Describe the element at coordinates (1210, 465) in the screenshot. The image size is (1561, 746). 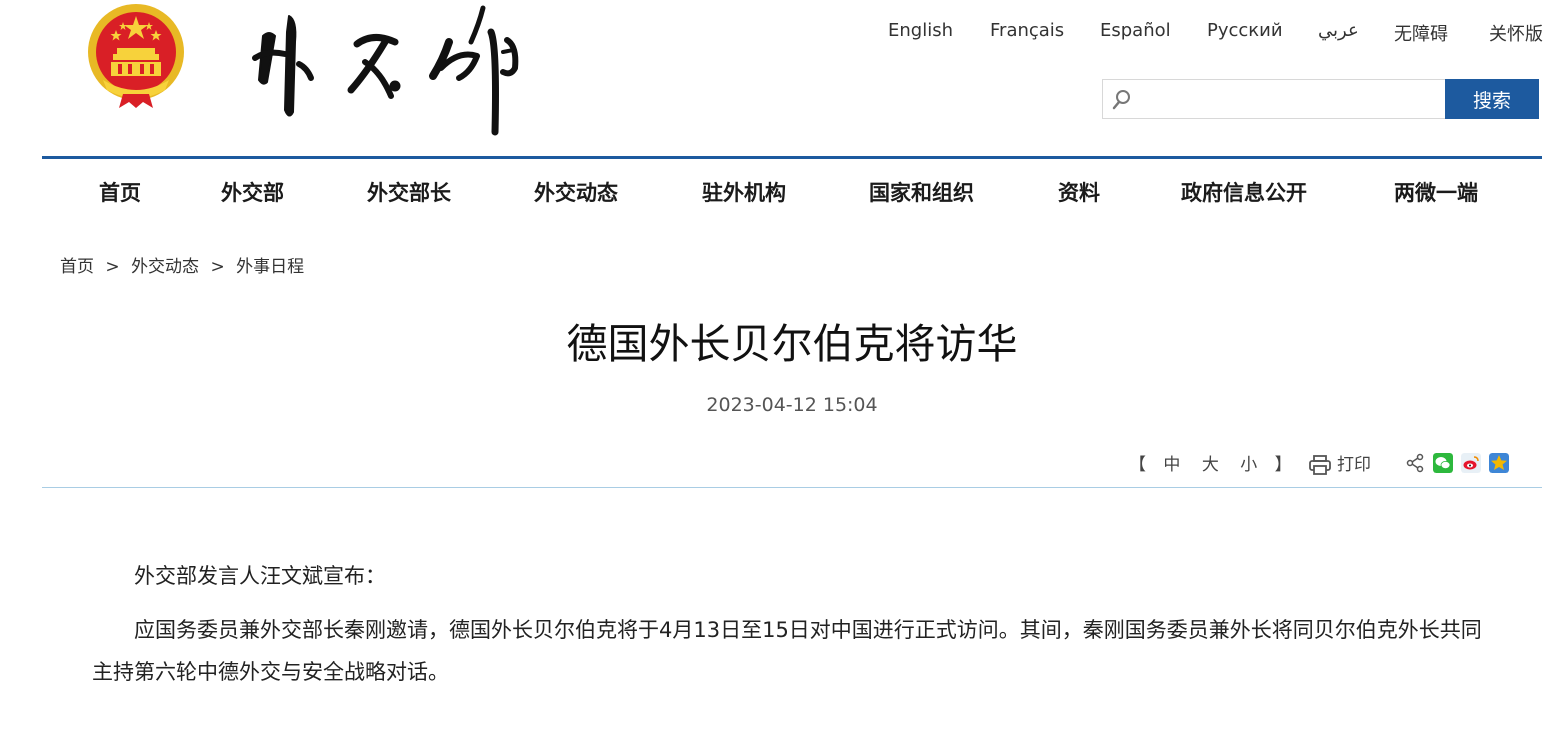
I see `font-size-large: 大` at that location.